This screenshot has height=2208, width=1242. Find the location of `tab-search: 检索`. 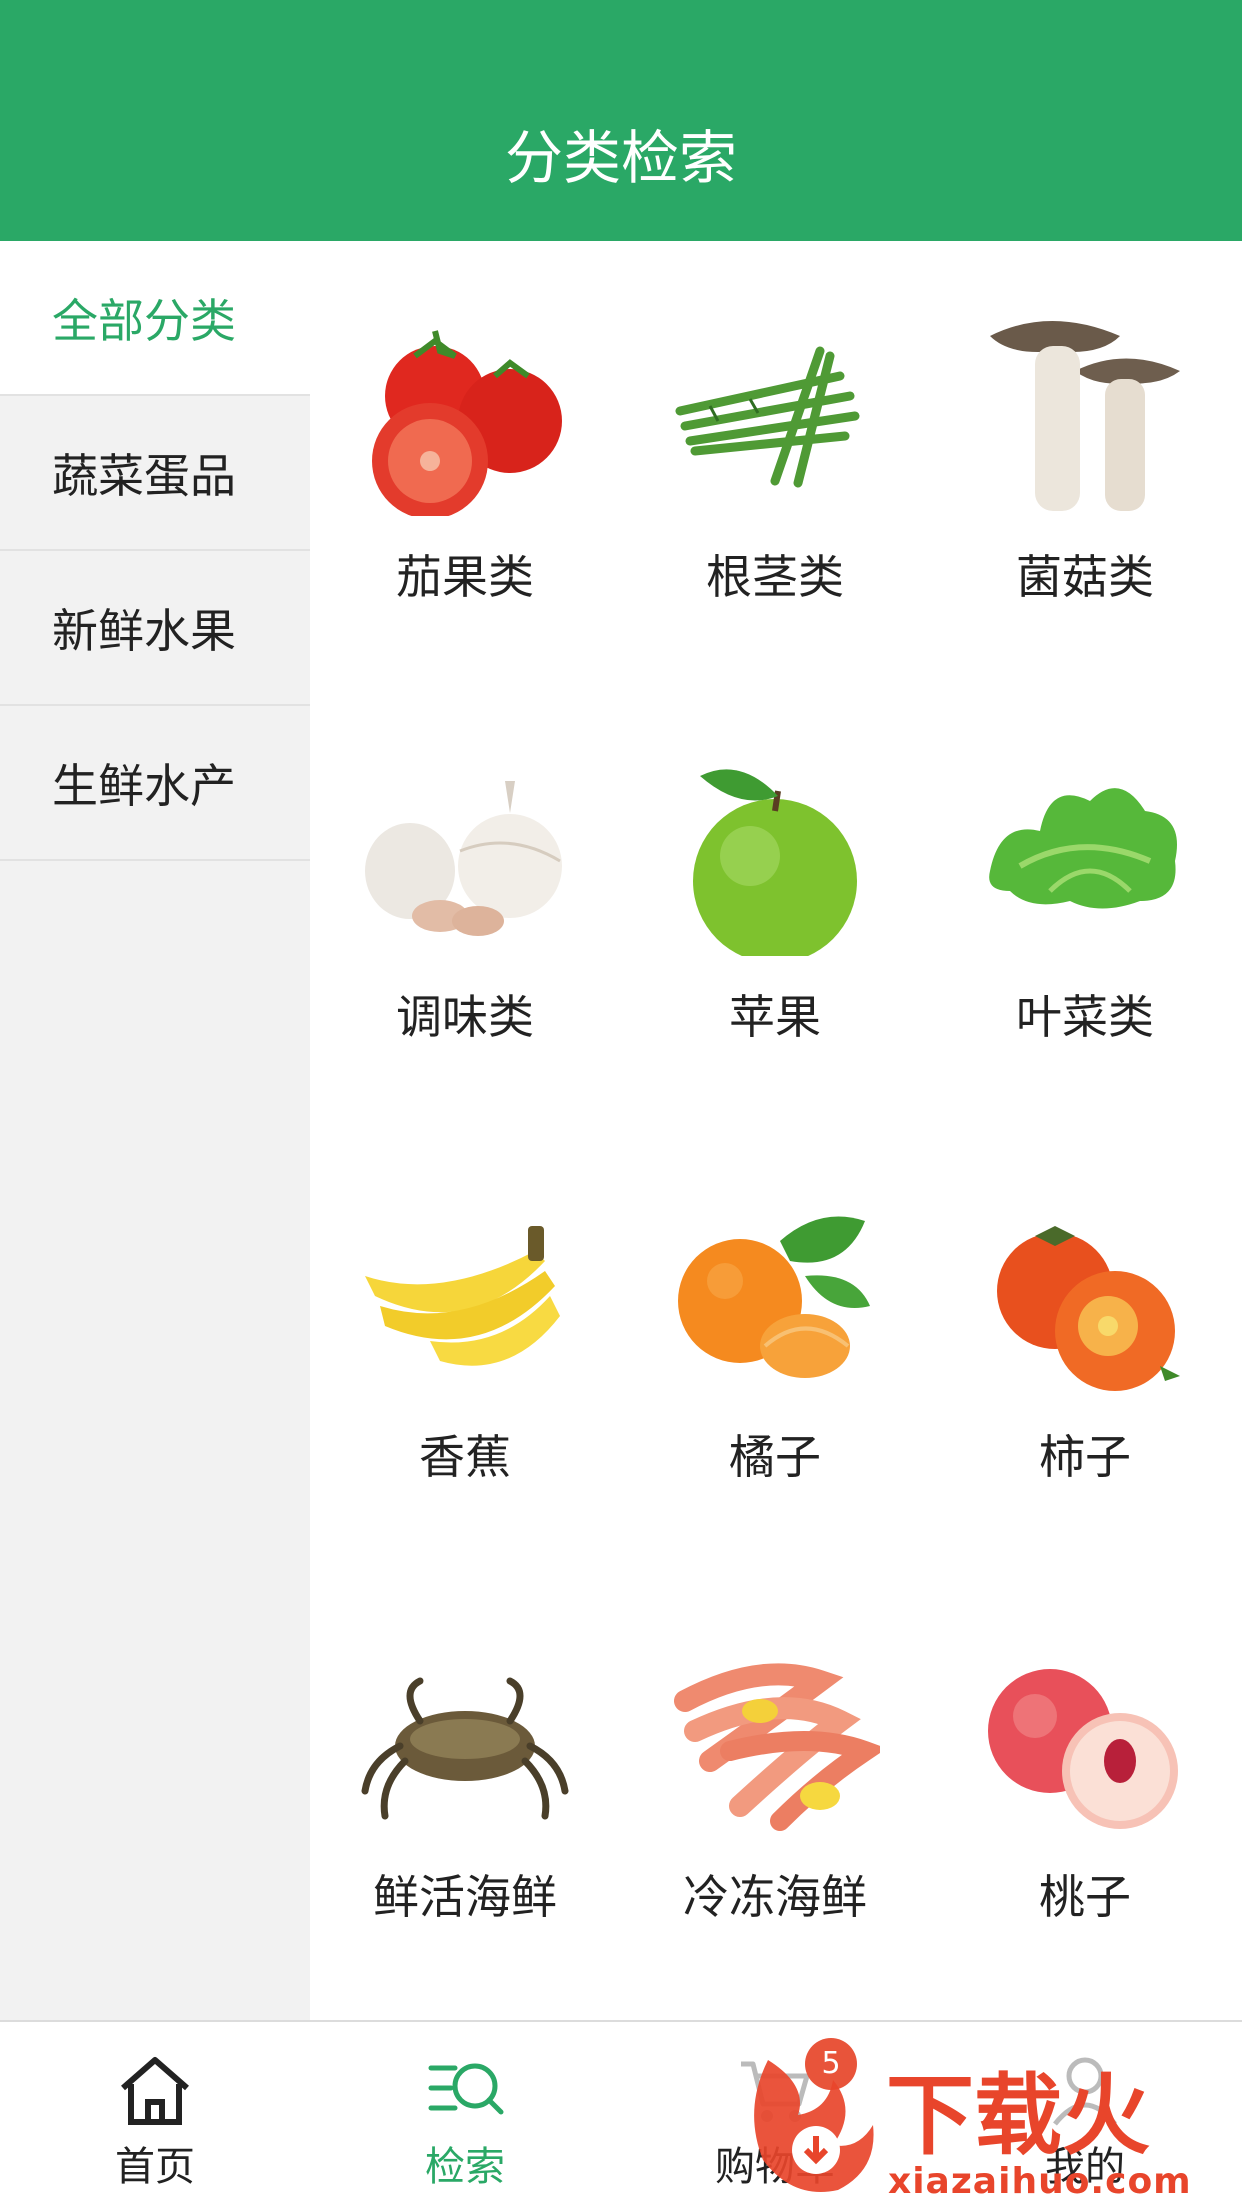

tab-search: 检索 is located at coordinates (465, 2115).